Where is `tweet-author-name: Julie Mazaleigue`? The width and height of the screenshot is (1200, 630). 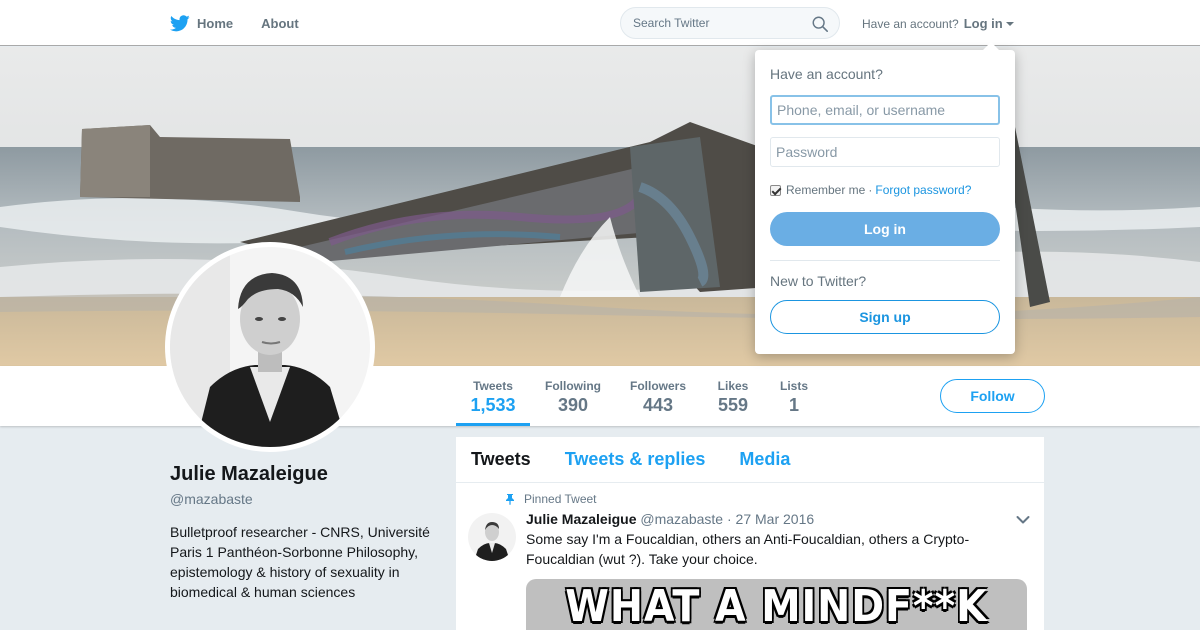
tweet-author-name: Julie Mazaleigue is located at coordinates (581, 519).